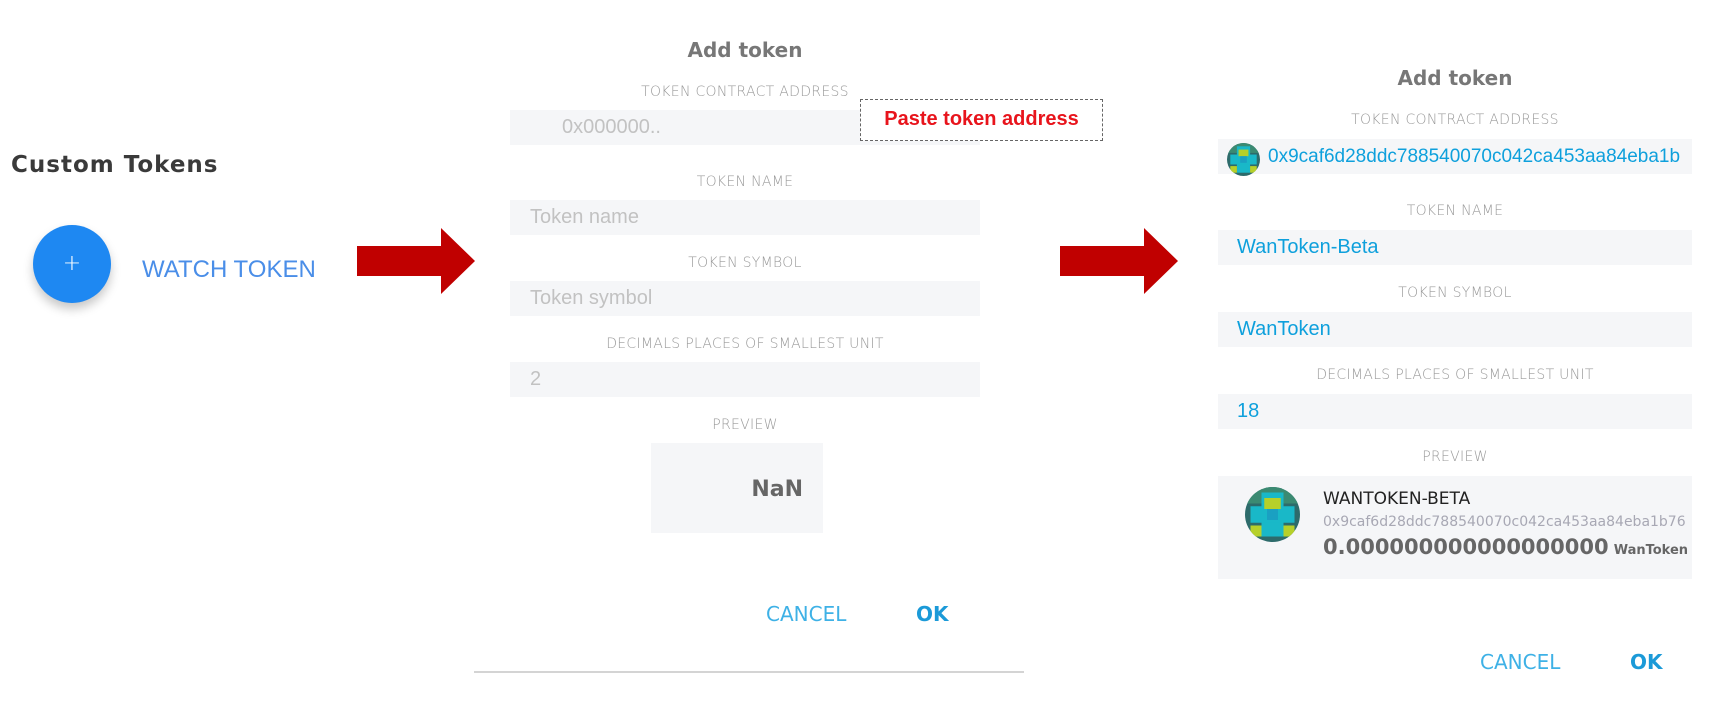 The image size is (1716, 702). Describe the element at coordinates (1455, 329) in the screenshot. I see `token-symbol-input: WanToken` at that location.